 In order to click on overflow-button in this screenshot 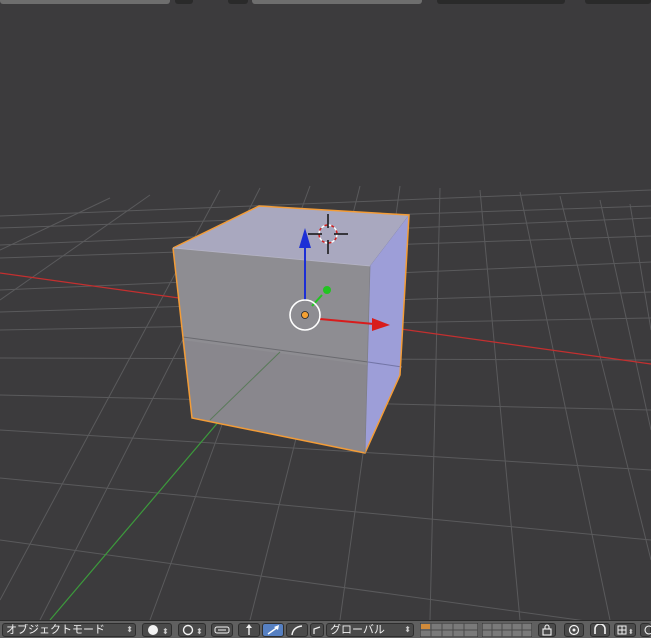, I will do `click(645, 630)`.